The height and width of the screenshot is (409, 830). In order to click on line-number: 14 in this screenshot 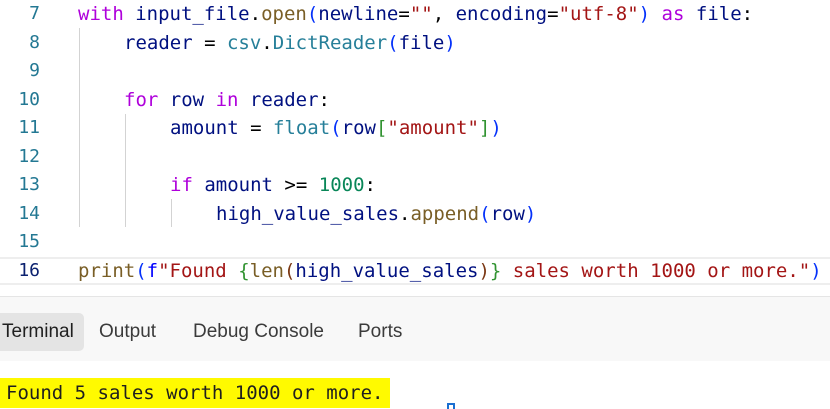, I will do `click(29, 213)`.